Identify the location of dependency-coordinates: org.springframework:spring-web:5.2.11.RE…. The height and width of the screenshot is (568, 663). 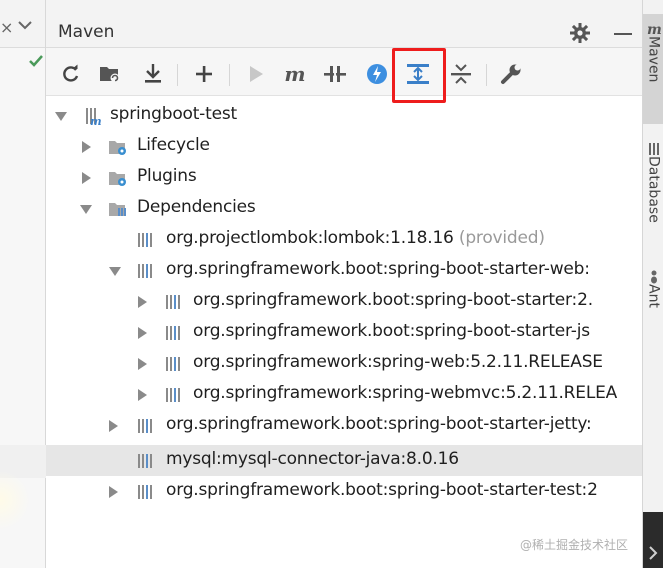
(398, 362).